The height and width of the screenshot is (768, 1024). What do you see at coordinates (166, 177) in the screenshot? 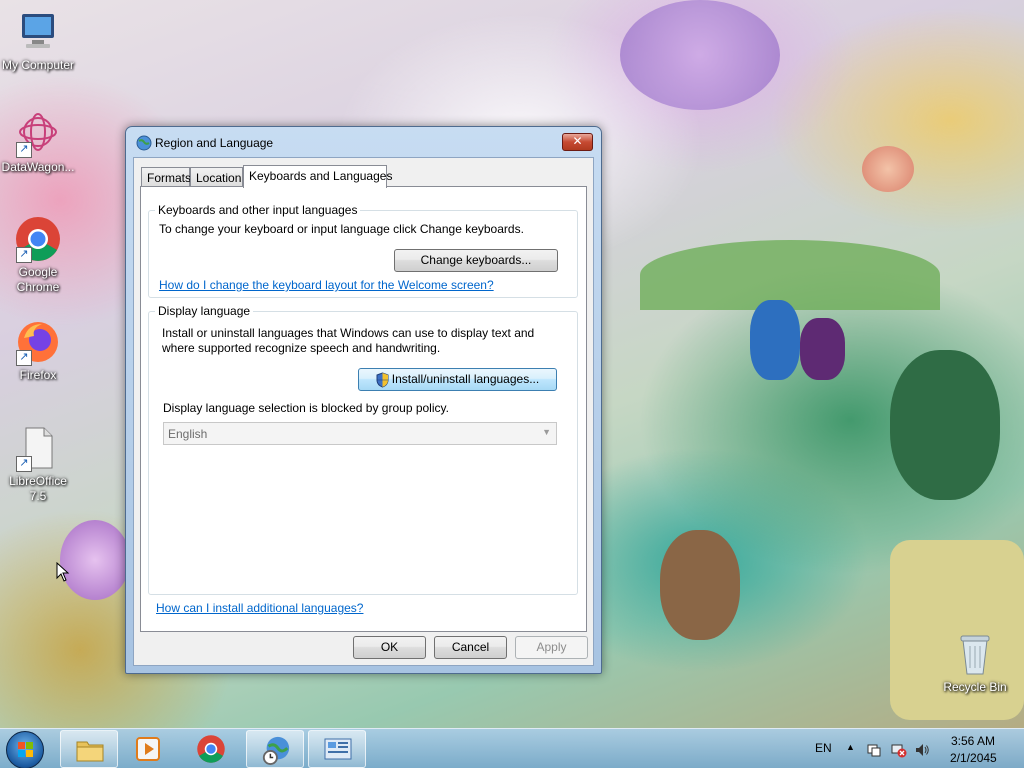
I see `tab-formats: Formats` at bounding box center [166, 177].